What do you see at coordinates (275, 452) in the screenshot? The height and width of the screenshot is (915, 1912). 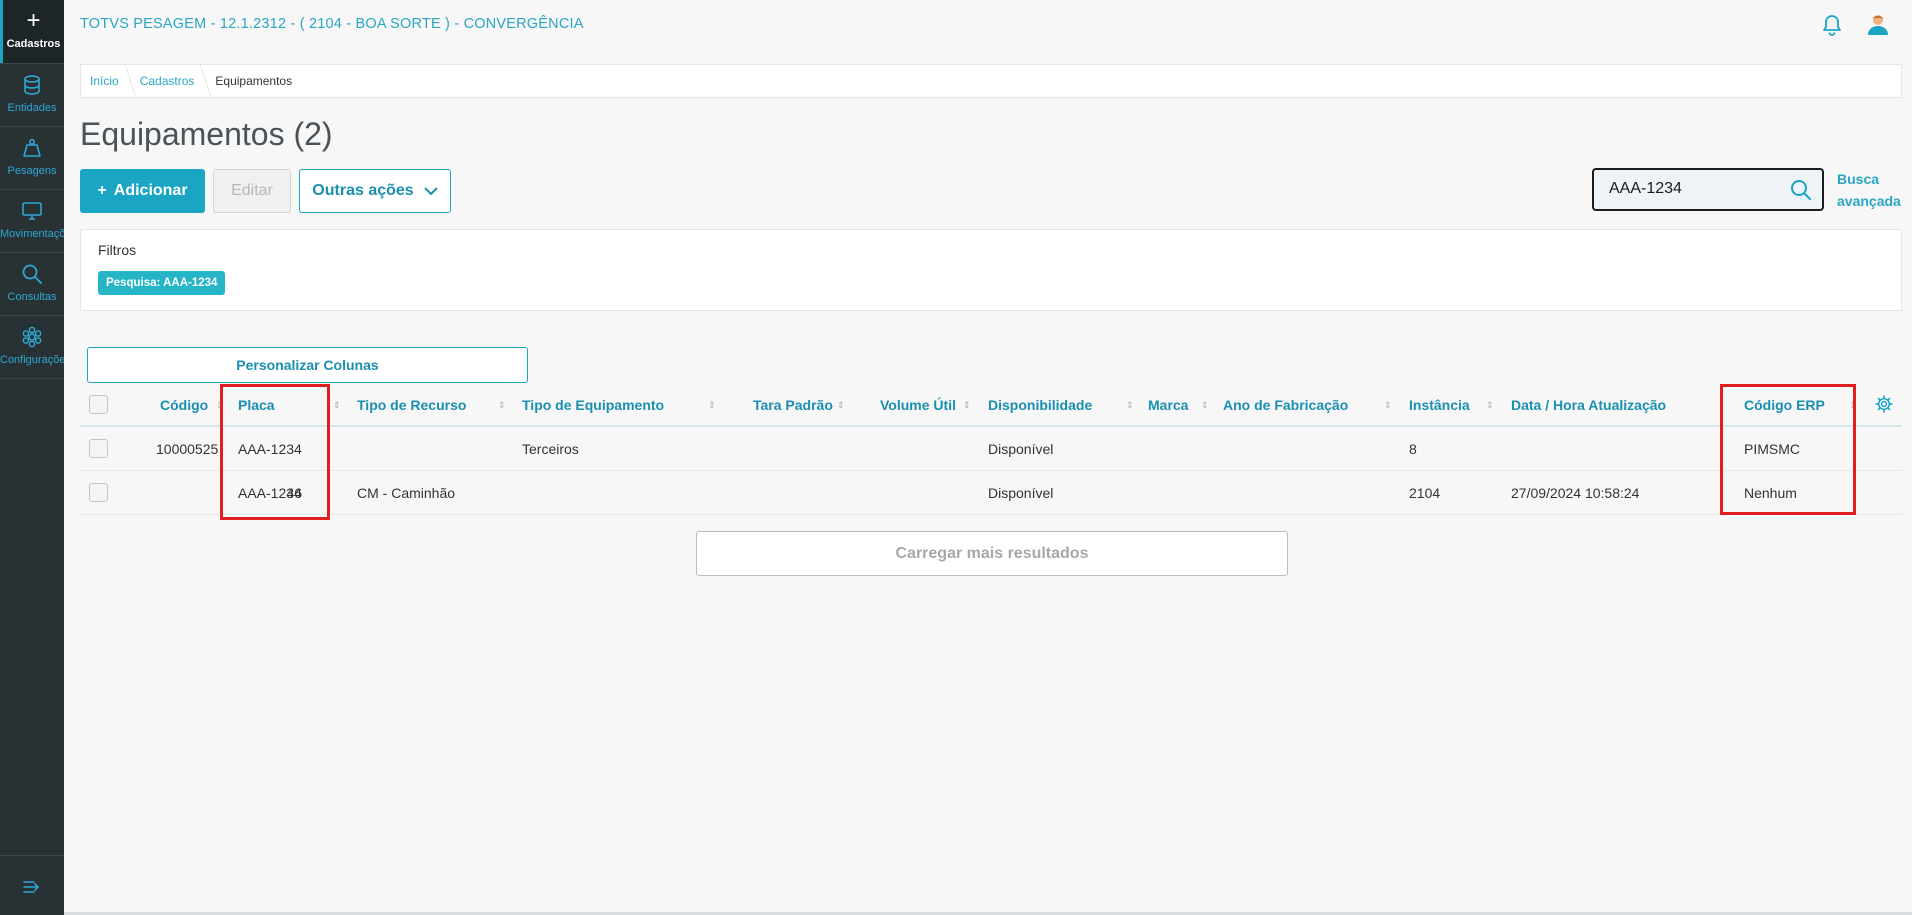 I see `highlight-box-placa` at bounding box center [275, 452].